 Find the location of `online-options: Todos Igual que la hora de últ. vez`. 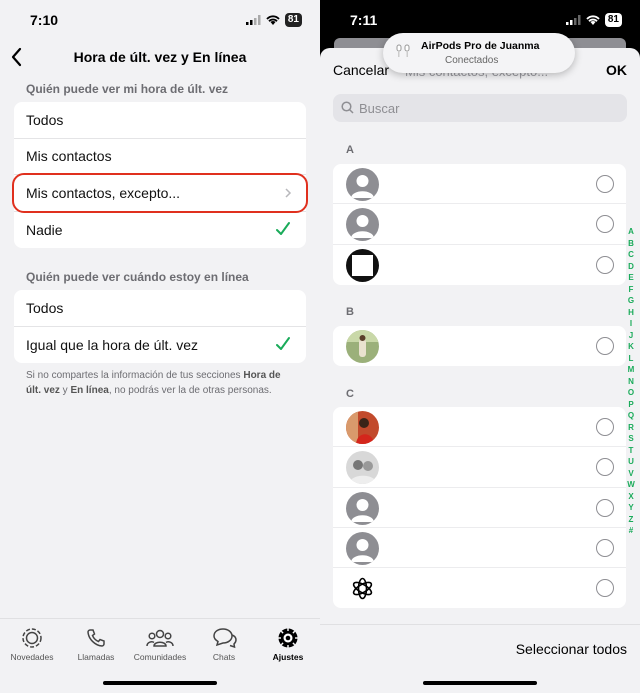

online-options: Todos Igual que la hora de últ. vez is located at coordinates (160, 326).